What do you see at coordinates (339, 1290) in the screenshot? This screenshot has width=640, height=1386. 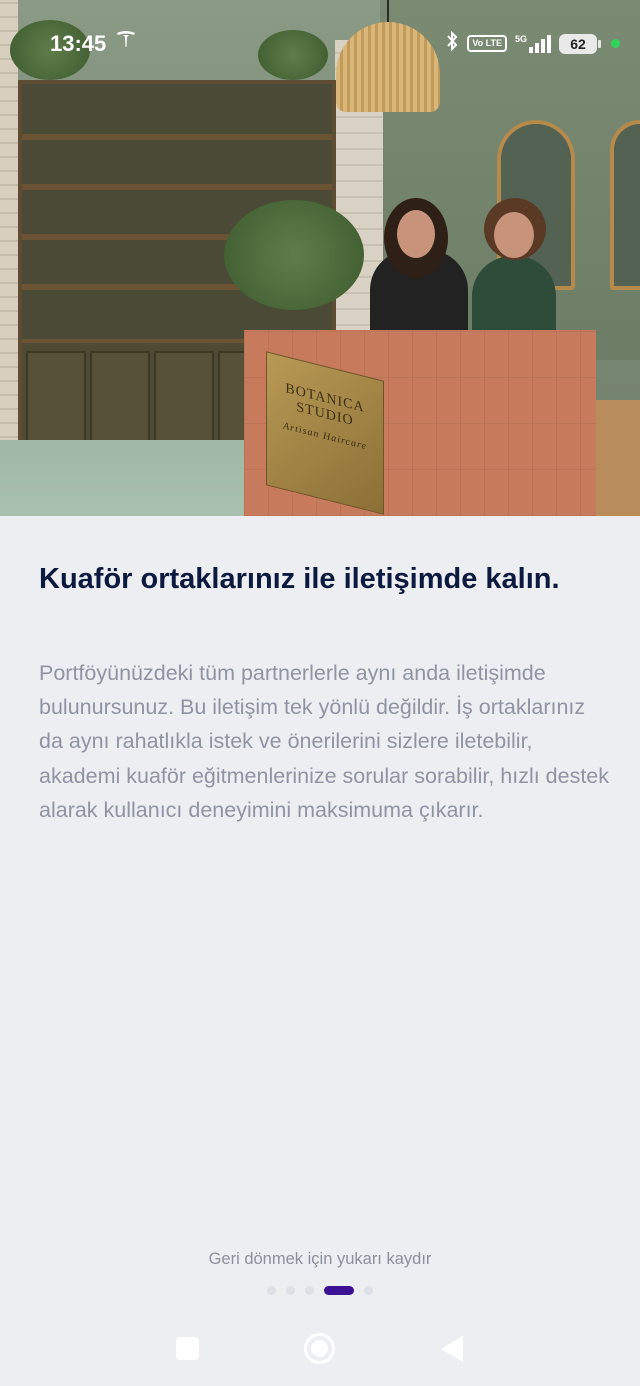 I see `page-dot-active` at bounding box center [339, 1290].